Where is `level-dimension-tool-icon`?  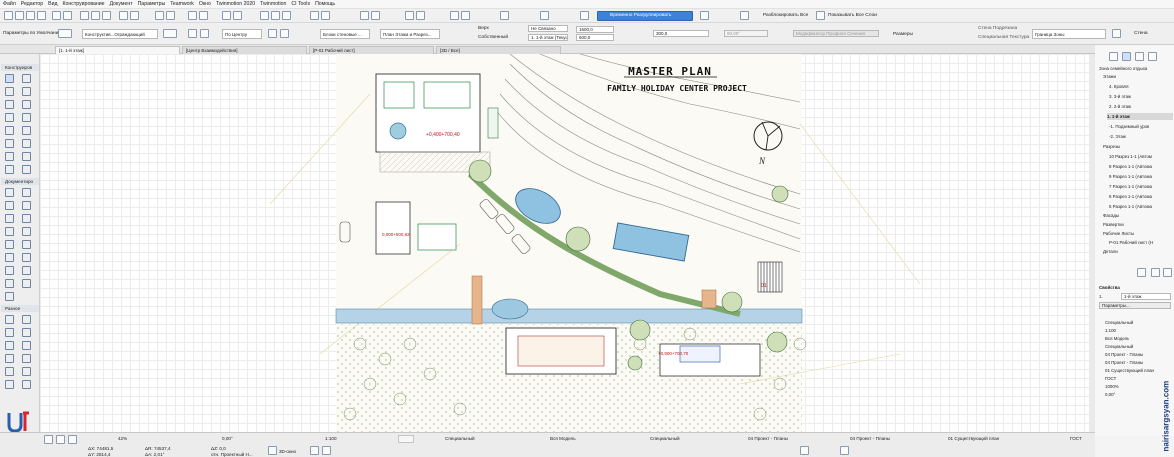
level-dimension-tool-icon is located at coordinates (26, 192).